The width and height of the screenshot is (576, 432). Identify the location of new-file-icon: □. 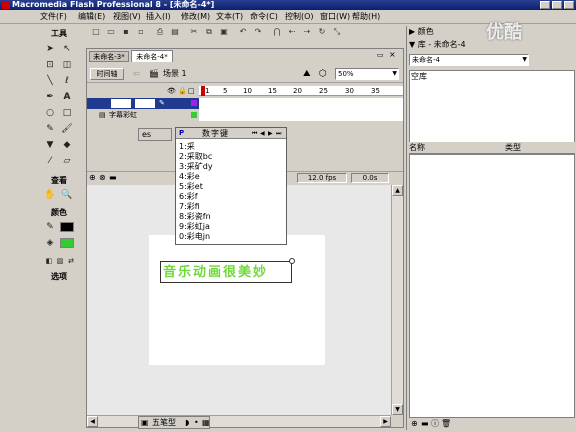
(96, 31).